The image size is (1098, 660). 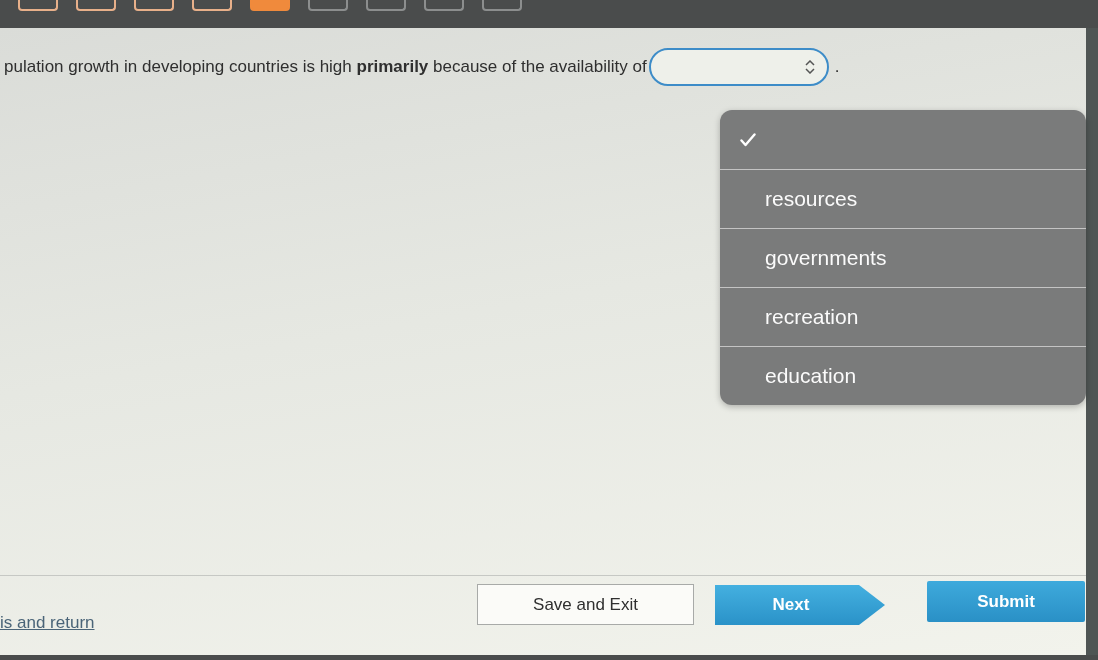 What do you see at coordinates (800, 605) in the screenshot?
I see `next-button: Next` at bounding box center [800, 605].